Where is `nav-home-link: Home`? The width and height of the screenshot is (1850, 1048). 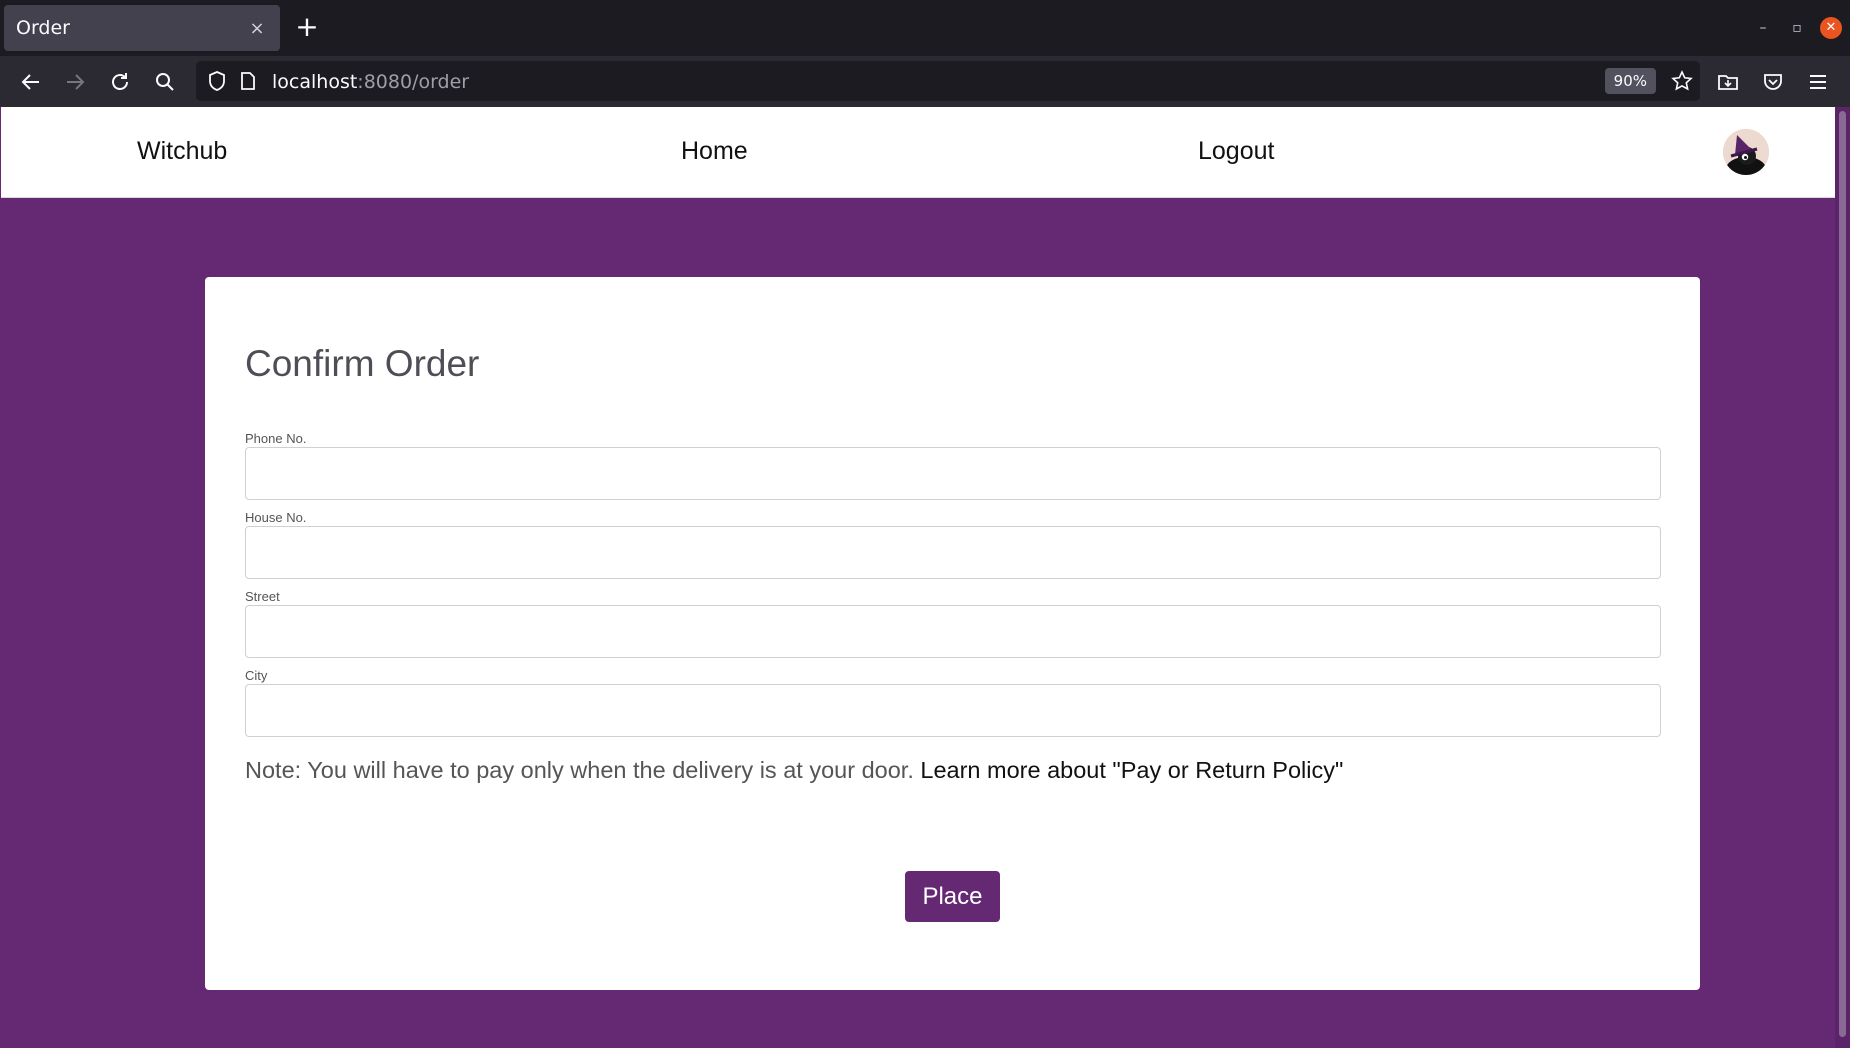 nav-home-link: Home is located at coordinates (714, 151).